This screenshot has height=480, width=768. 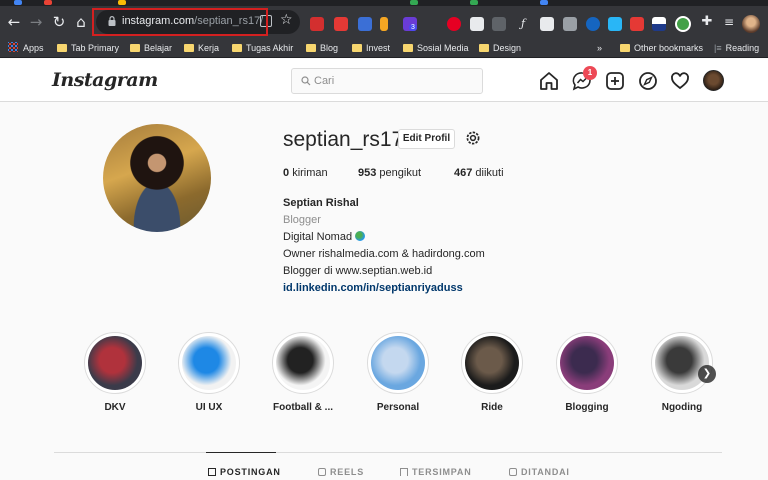 What do you see at coordinates (157, 178) in the screenshot?
I see `profile-picture` at bounding box center [157, 178].